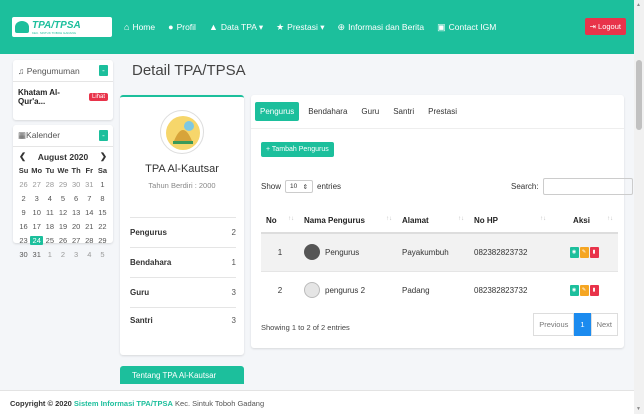  What do you see at coordinates (49, 226) in the screenshot?
I see `calendar-day: 18` at bounding box center [49, 226].